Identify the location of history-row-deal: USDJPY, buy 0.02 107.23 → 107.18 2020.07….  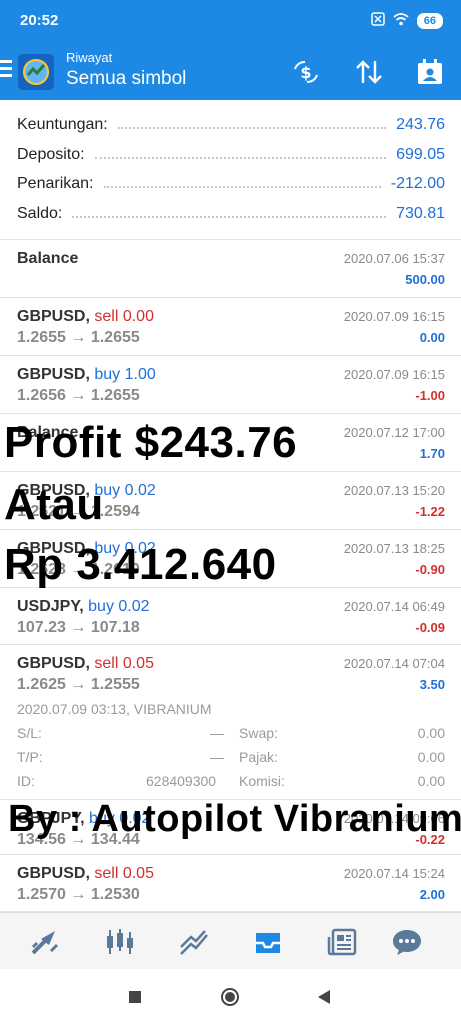
(230, 616).